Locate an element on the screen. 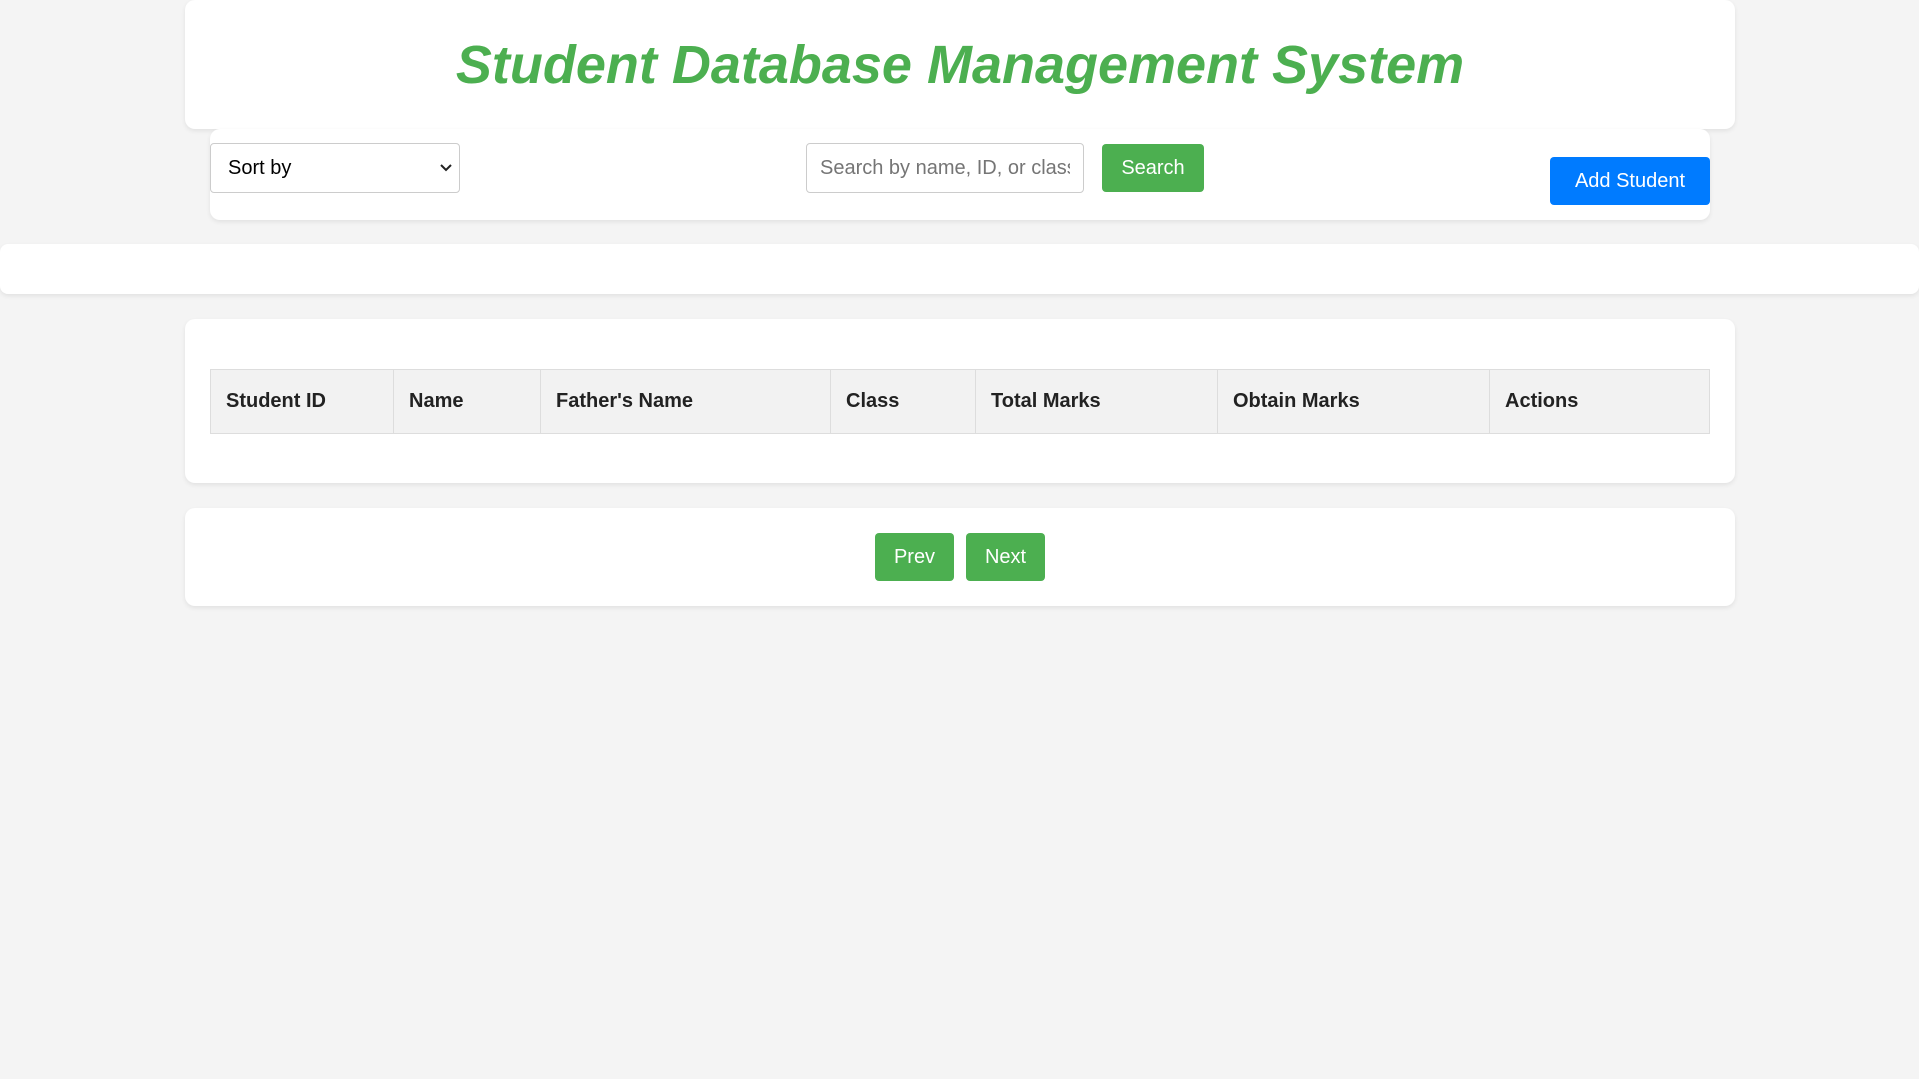 This screenshot has width=1919, height=1079. column-header-name: Name is located at coordinates (467, 401).